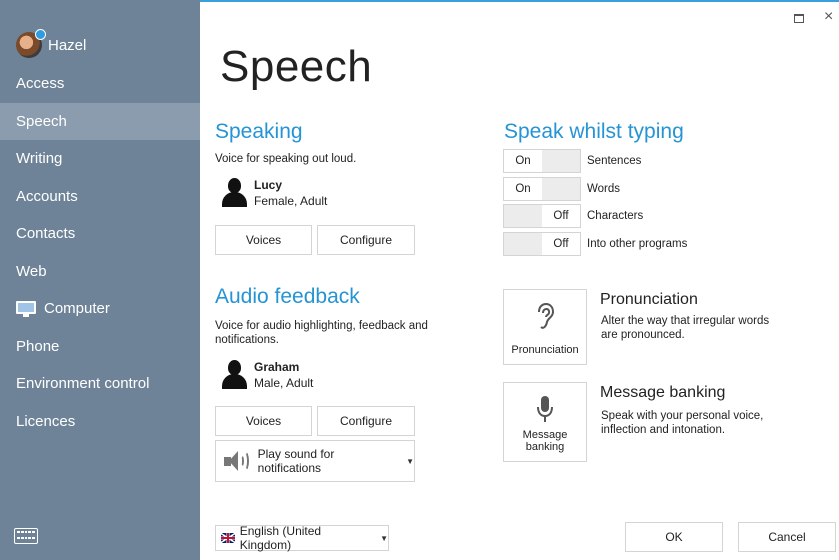  Describe the element at coordinates (100, 234) in the screenshot. I see `sidebar-item-contacts: Contacts` at that location.